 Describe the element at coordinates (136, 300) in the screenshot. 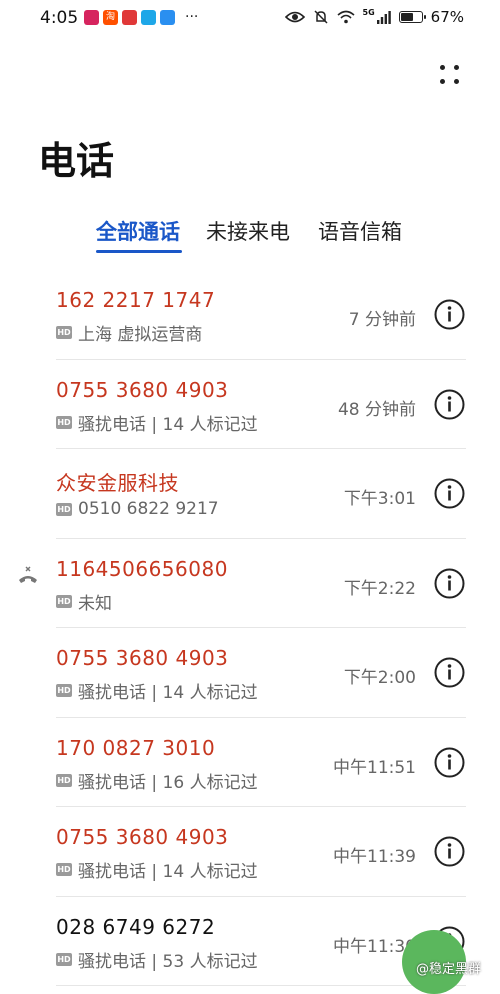

I see `caller-name: 162 2217 1747` at that location.